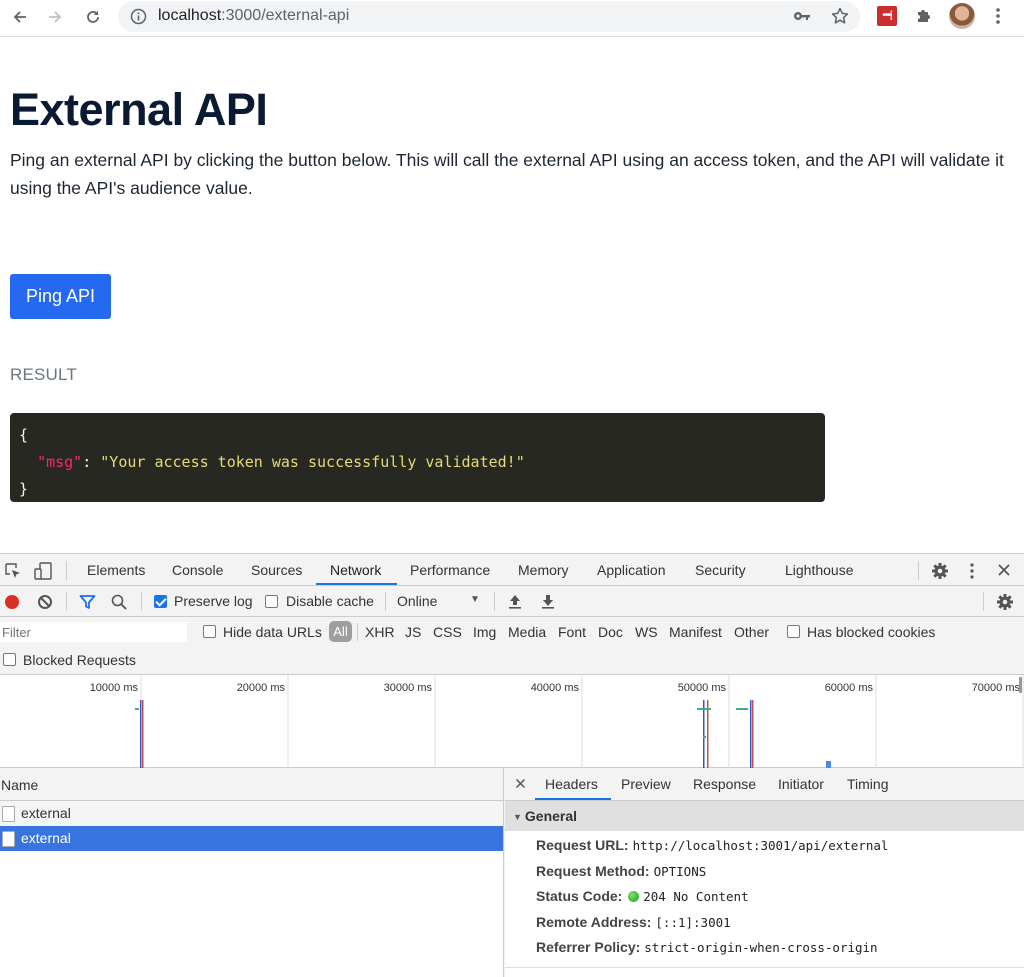 This screenshot has width=1024, height=977. I want to click on status-green-dot-icon, so click(634, 896).